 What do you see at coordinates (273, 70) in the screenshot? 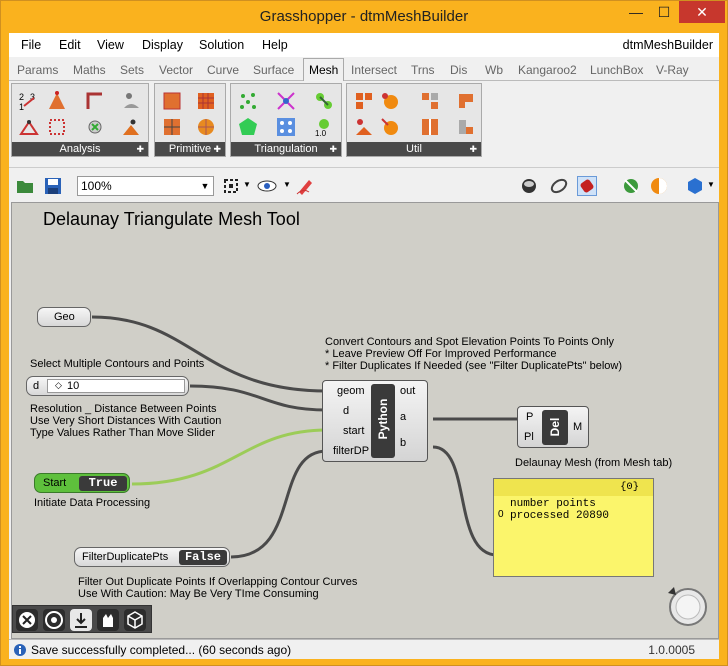
I see `tab-surface: Surface` at bounding box center [273, 70].